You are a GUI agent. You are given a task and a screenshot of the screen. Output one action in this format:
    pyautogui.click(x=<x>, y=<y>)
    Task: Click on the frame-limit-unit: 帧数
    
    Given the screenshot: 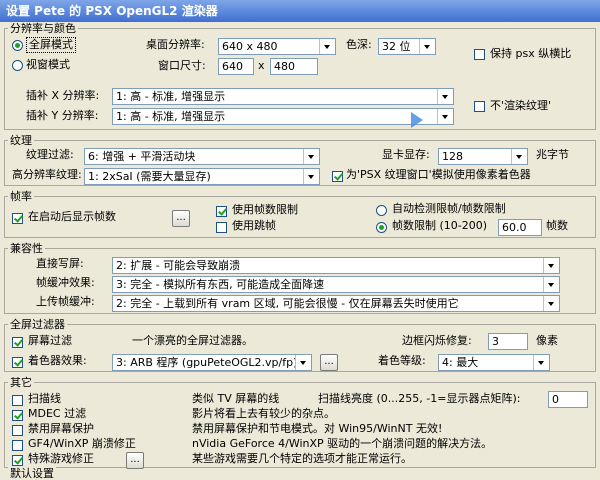 What is the action you would take?
    pyautogui.click(x=557, y=225)
    